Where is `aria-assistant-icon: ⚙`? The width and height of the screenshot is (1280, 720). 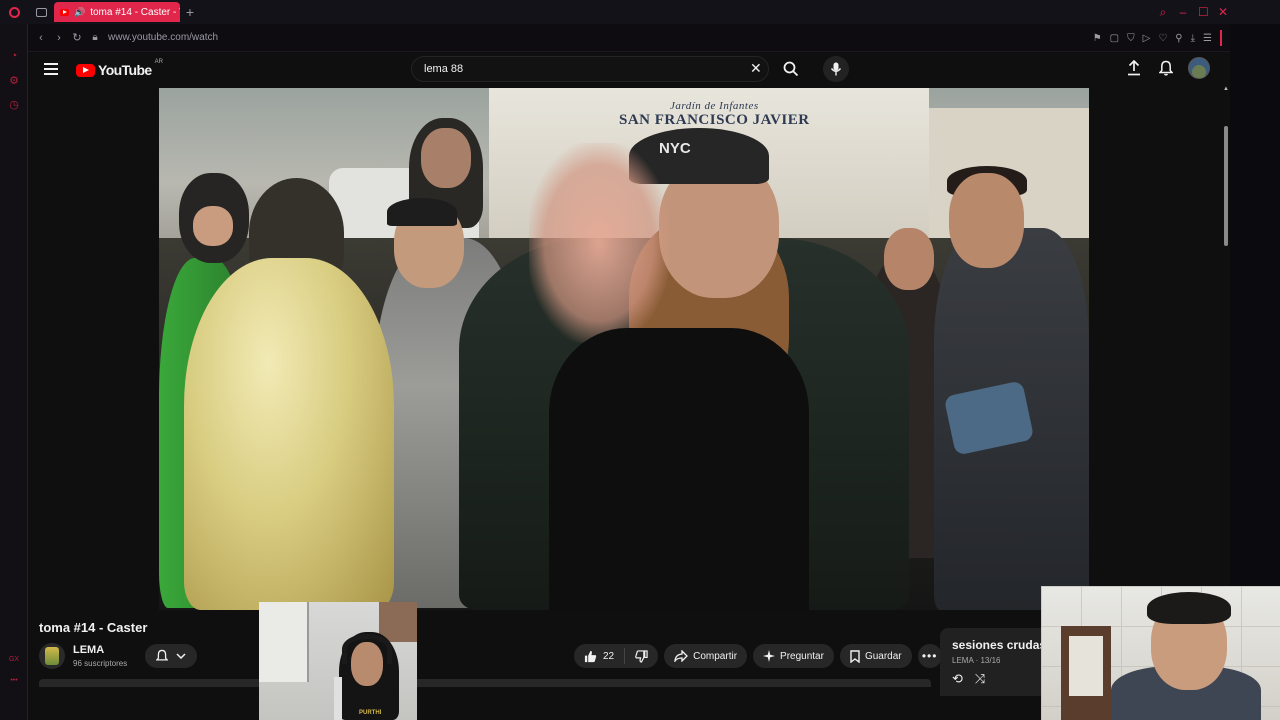
aria-assistant-icon: ⚙ is located at coordinates (14, 80).